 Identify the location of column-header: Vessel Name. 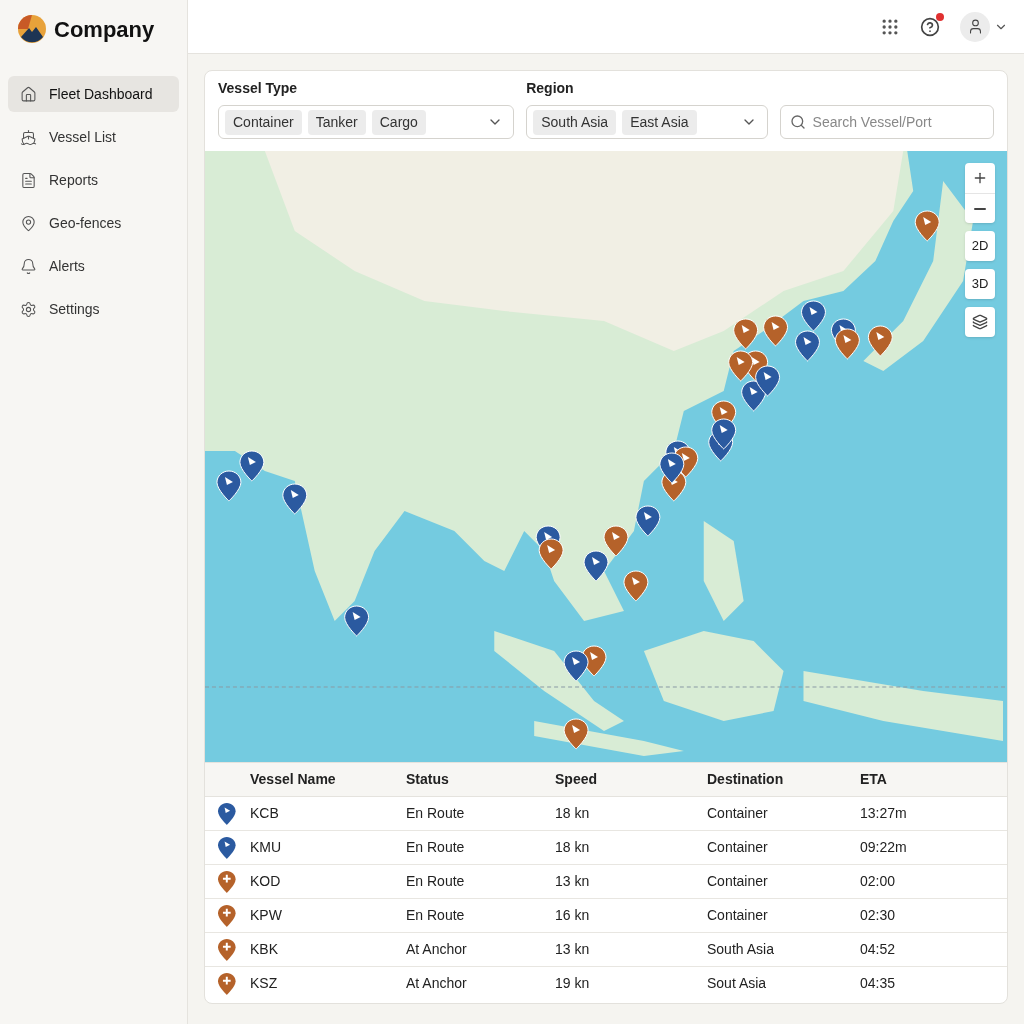
(328, 779).